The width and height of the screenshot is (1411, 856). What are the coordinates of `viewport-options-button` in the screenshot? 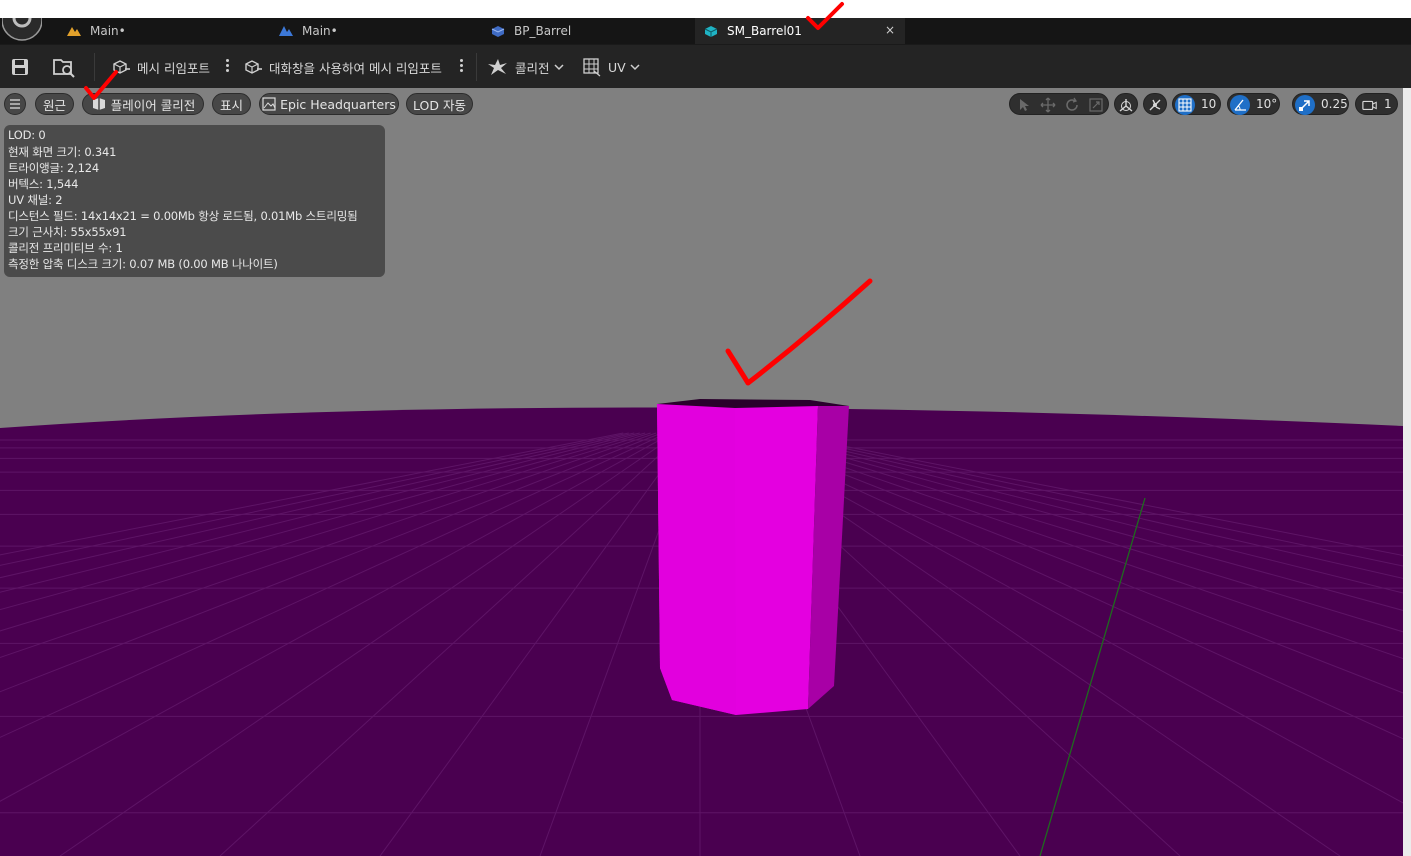 It's located at (15, 104).